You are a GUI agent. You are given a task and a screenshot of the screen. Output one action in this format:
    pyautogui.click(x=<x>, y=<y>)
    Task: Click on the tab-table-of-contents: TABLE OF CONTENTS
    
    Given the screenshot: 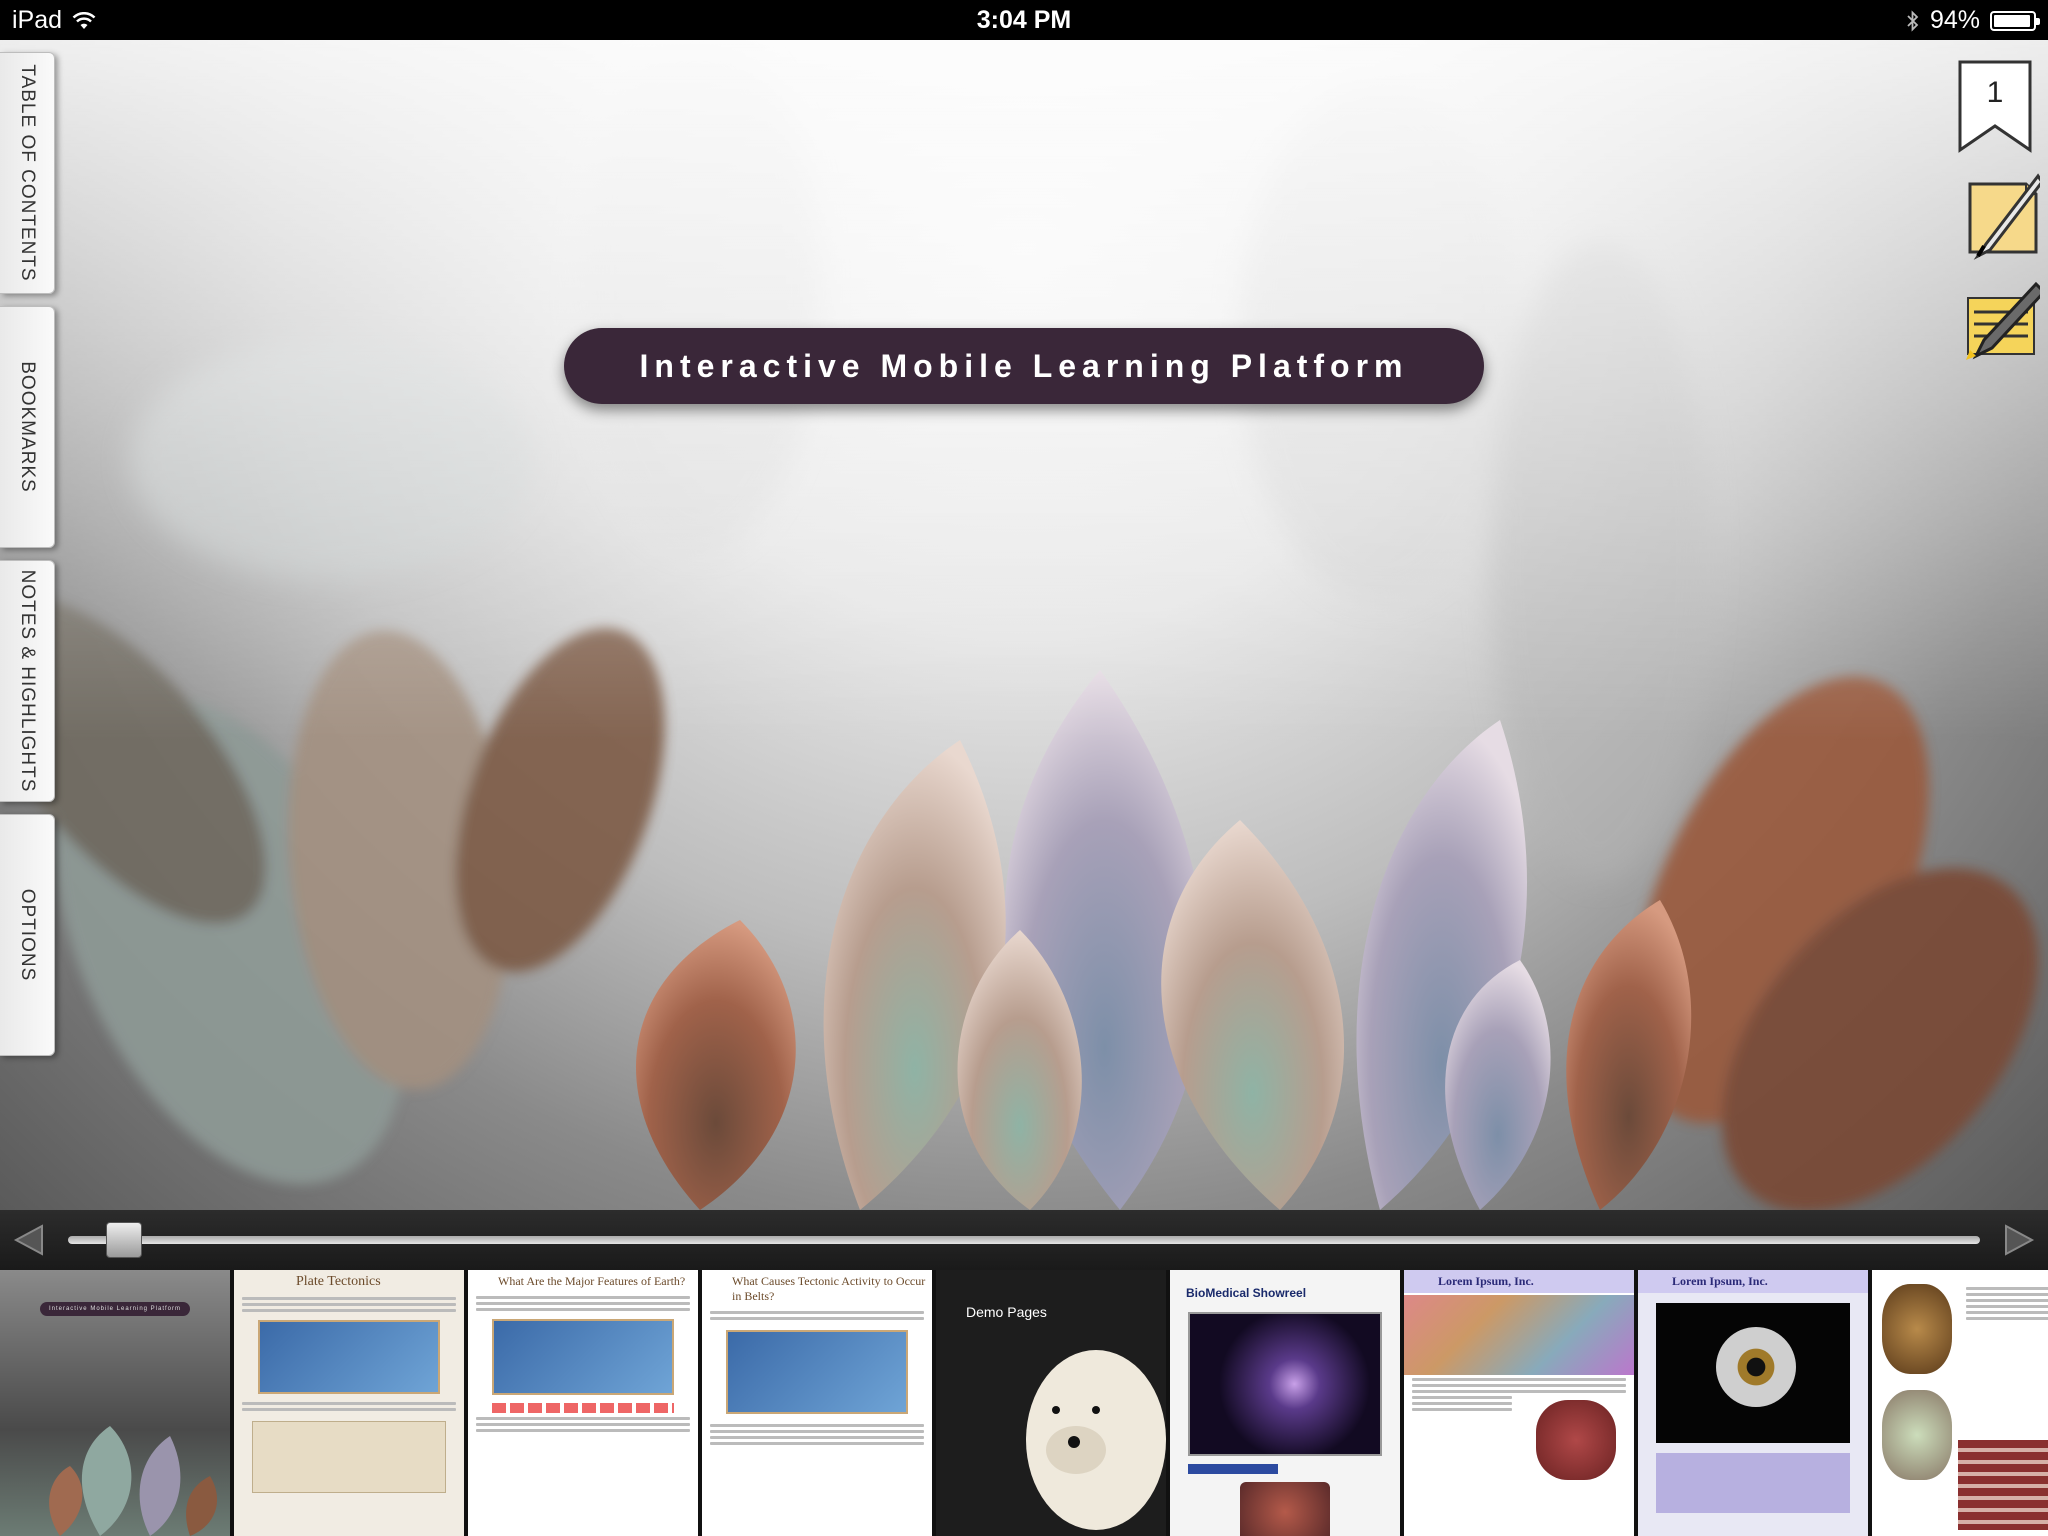 What is the action you would take?
    pyautogui.click(x=27, y=173)
    